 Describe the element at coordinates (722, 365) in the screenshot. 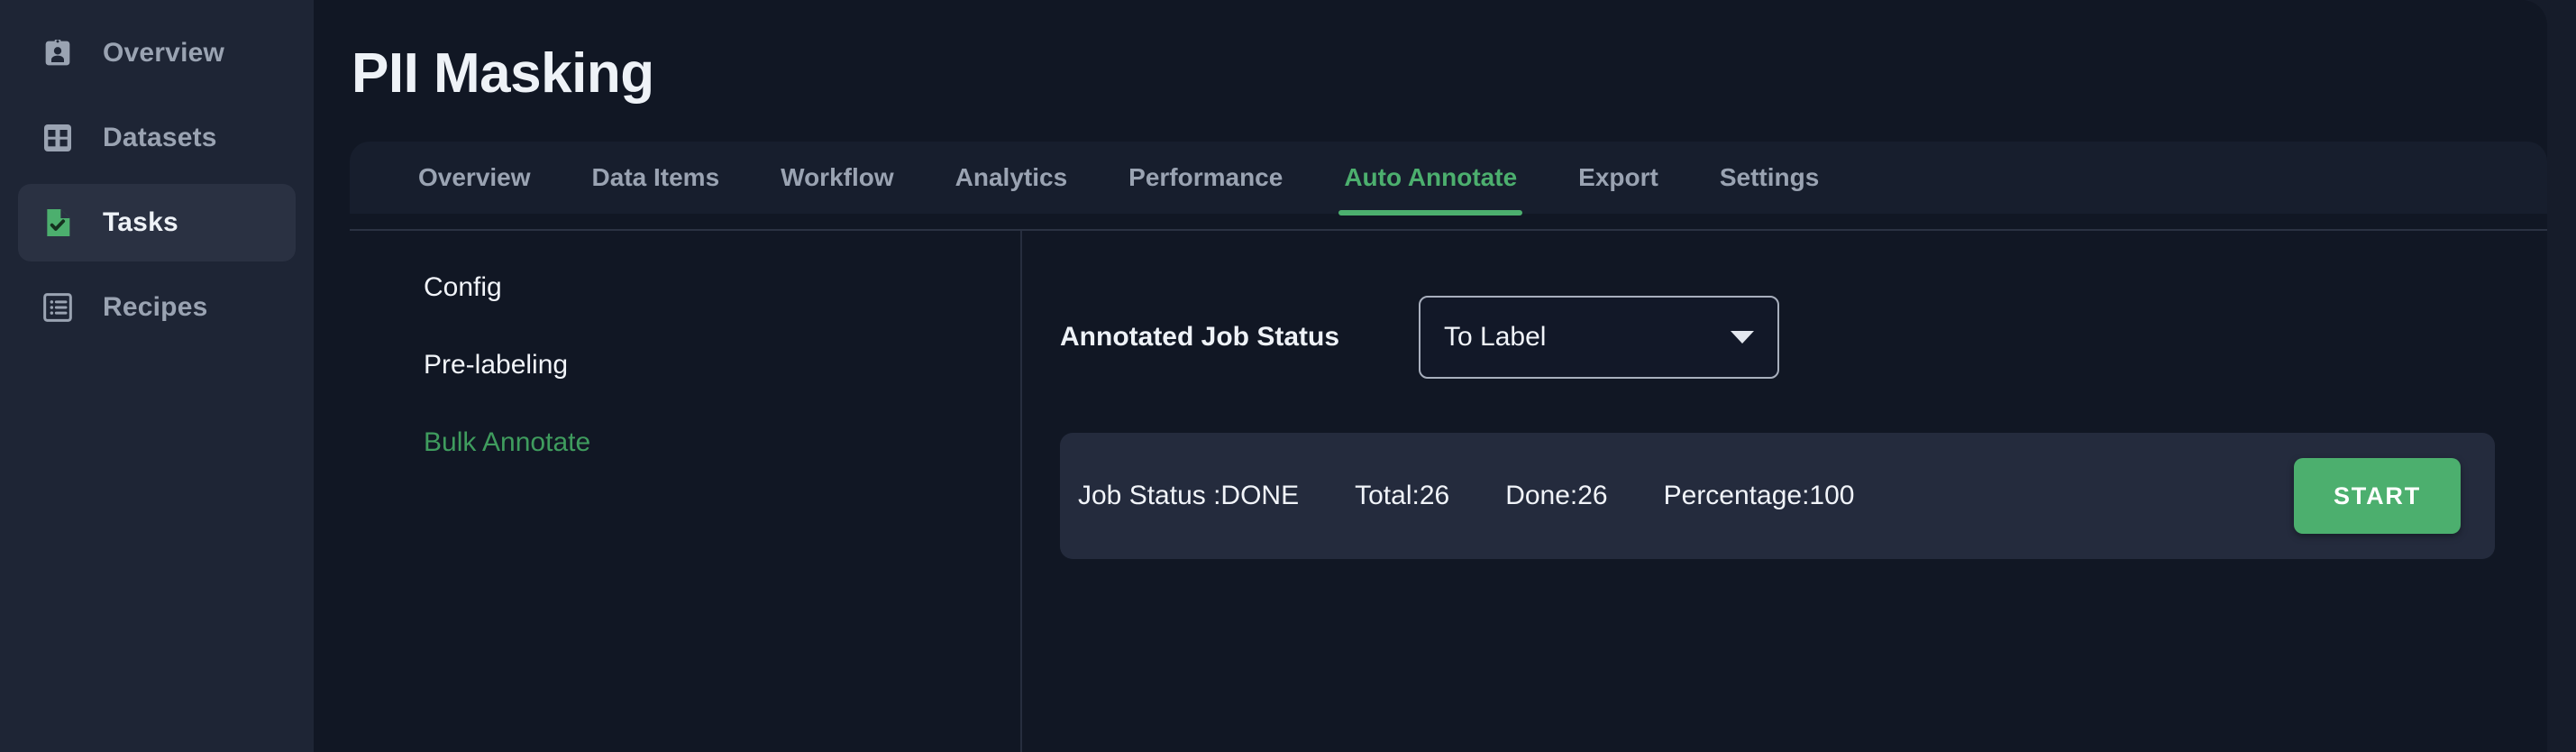

I see `subnav-item-pre-labeling: Pre-labeling` at that location.